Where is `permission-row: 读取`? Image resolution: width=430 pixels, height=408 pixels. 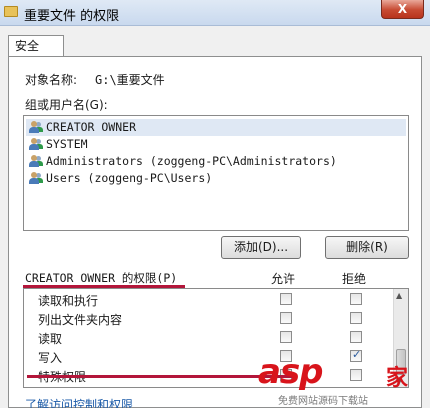
permission-row: 读取 is located at coordinates (209, 337).